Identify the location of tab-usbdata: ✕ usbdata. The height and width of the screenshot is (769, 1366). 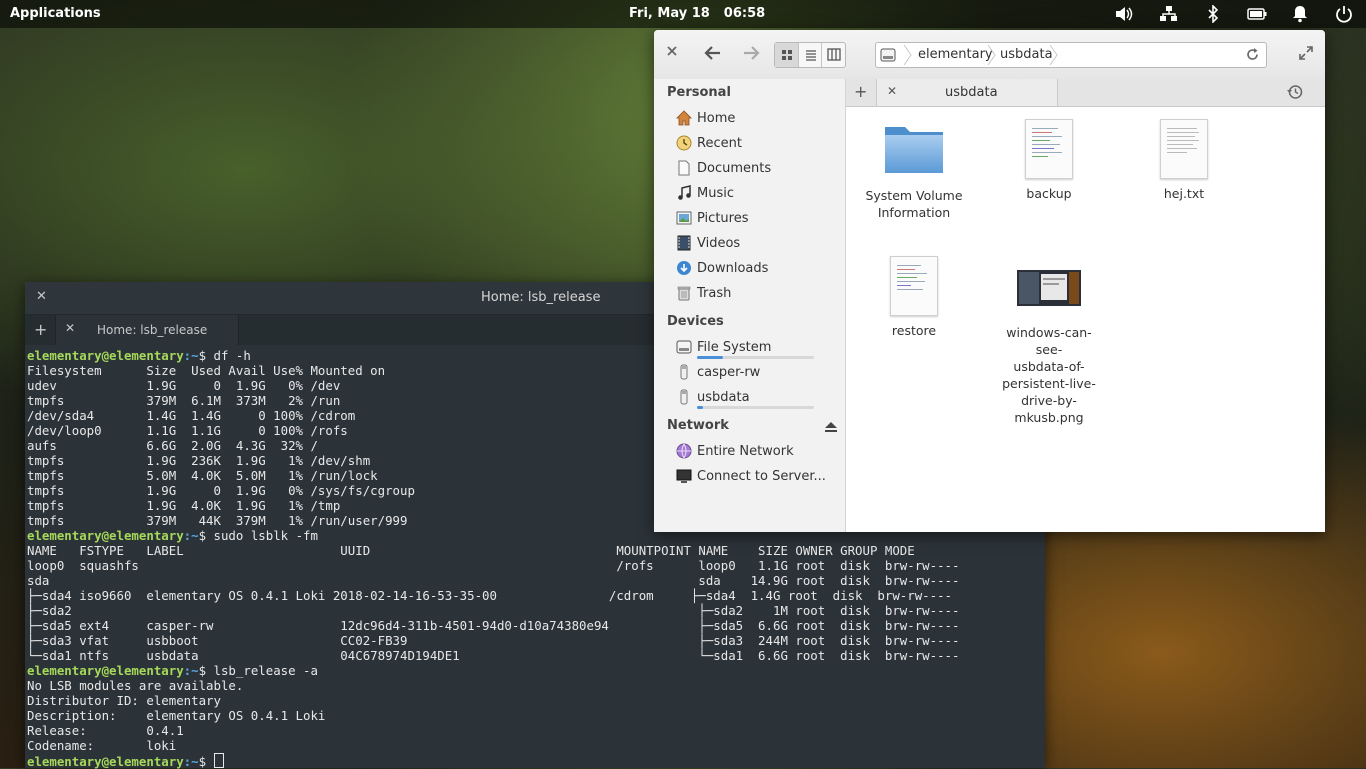
(967, 92).